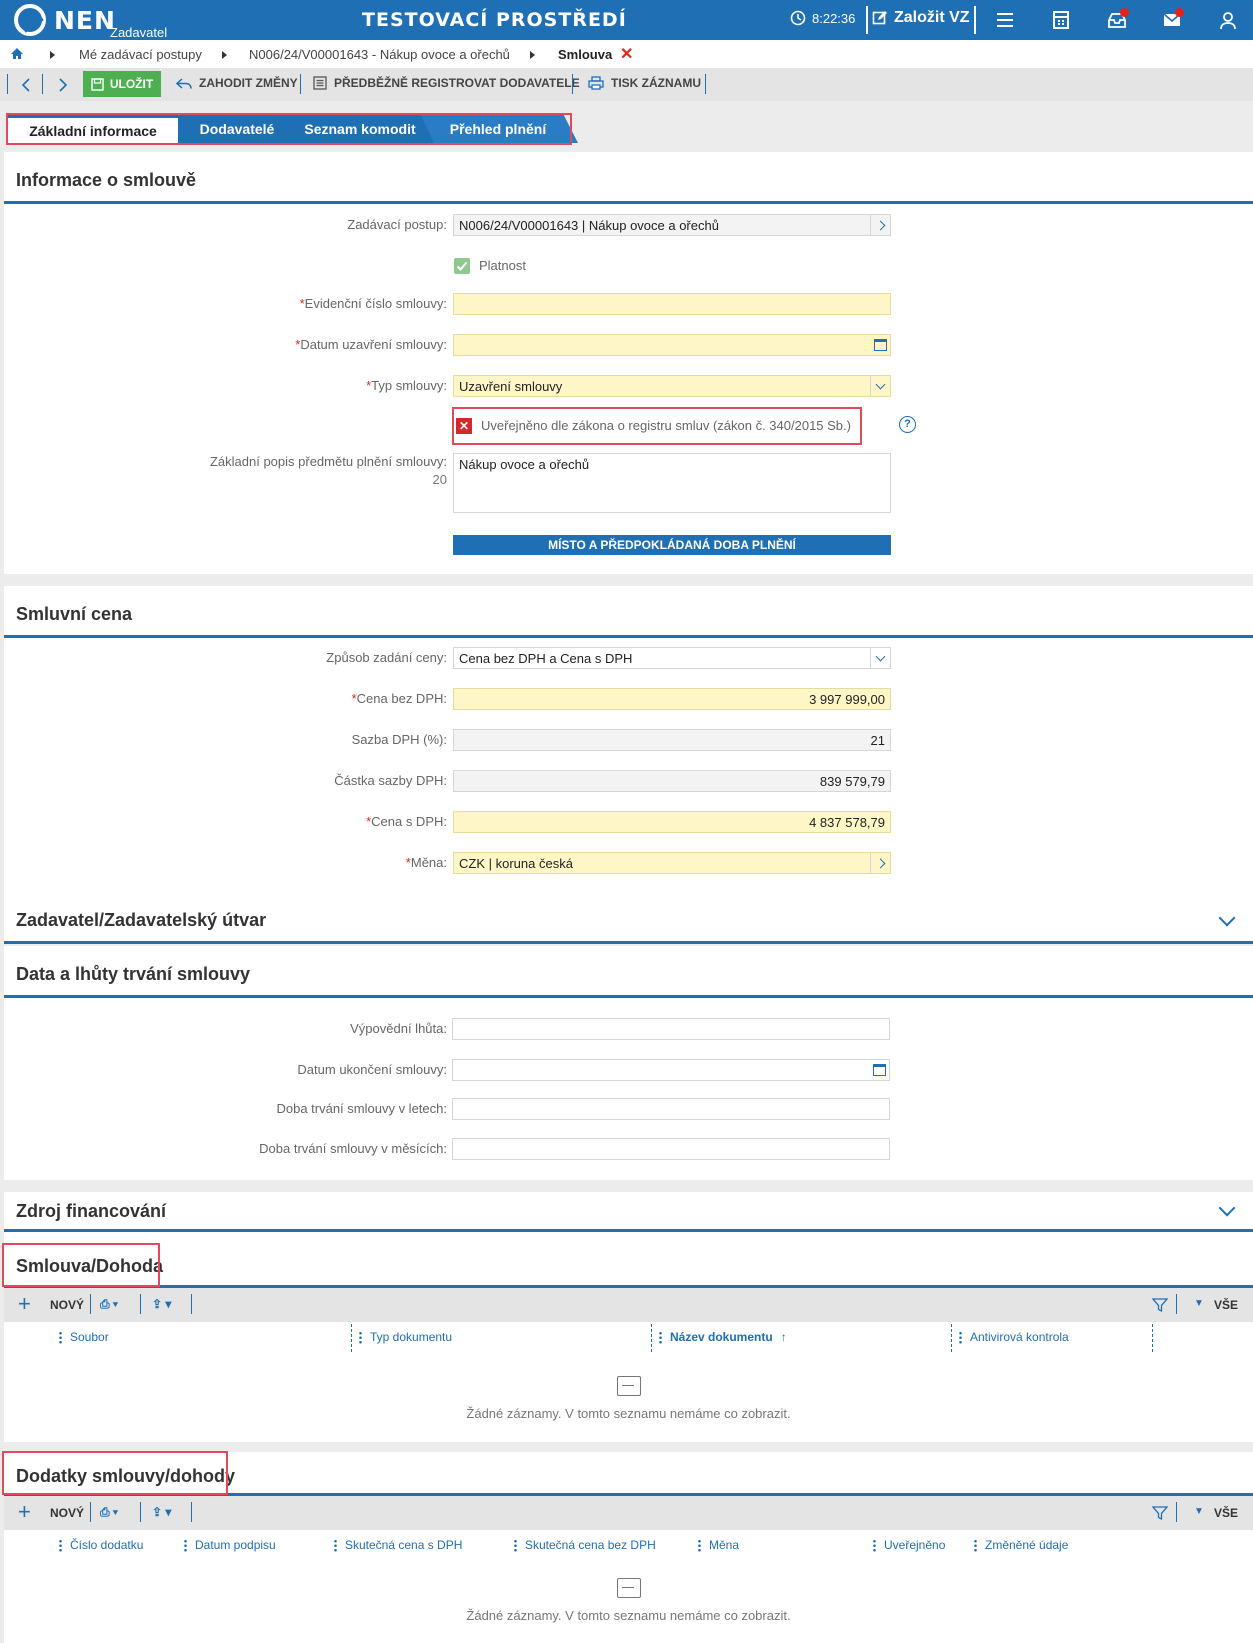 The image size is (1253, 1643). Describe the element at coordinates (671, 1149) in the screenshot. I see `duration-months-input` at that location.